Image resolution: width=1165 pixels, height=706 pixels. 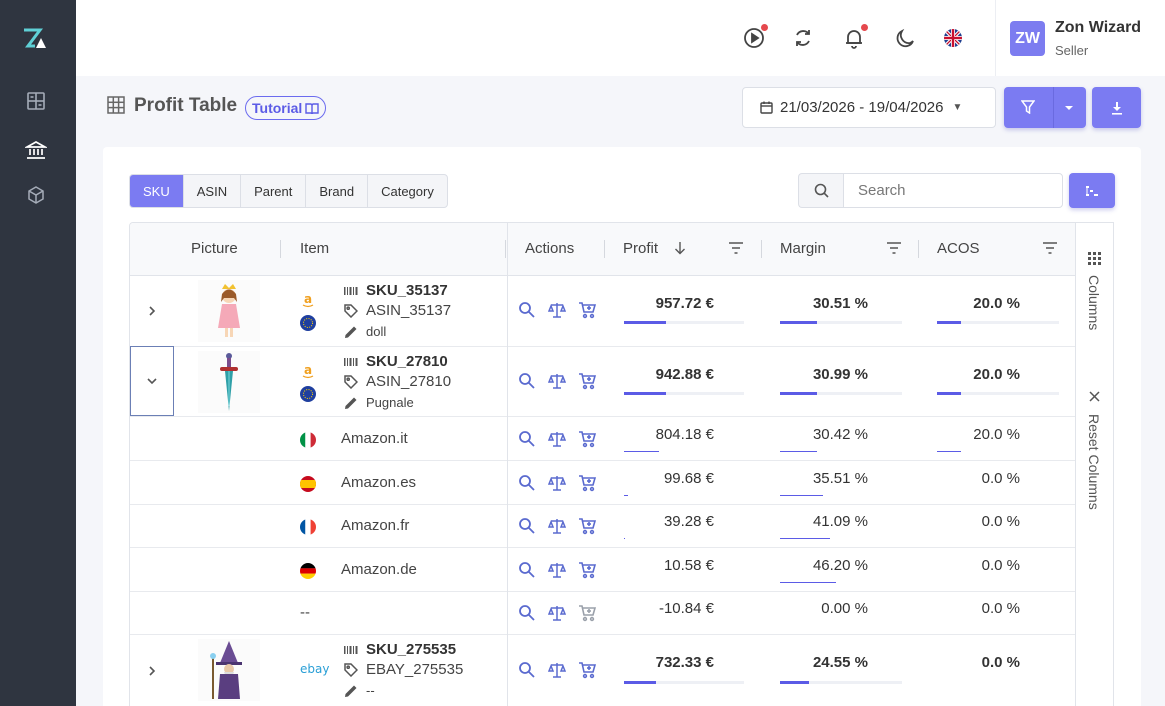 I want to click on tab-category: Category, so click(x=407, y=191).